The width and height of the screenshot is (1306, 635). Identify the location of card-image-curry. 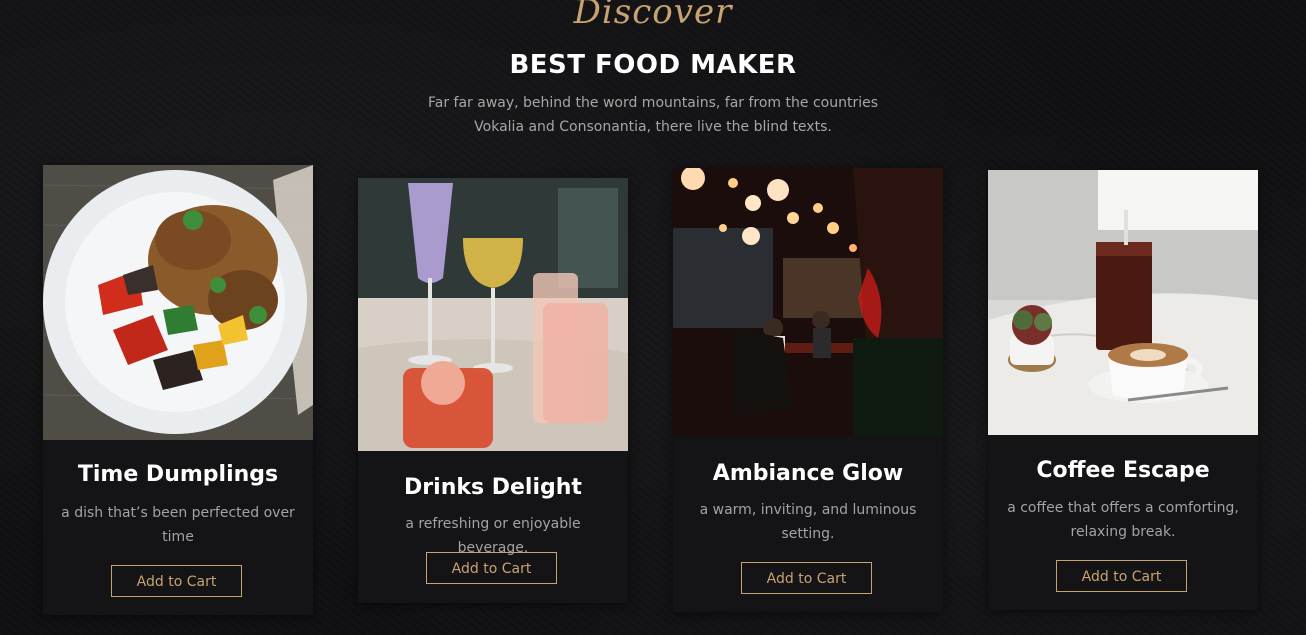
(178, 302).